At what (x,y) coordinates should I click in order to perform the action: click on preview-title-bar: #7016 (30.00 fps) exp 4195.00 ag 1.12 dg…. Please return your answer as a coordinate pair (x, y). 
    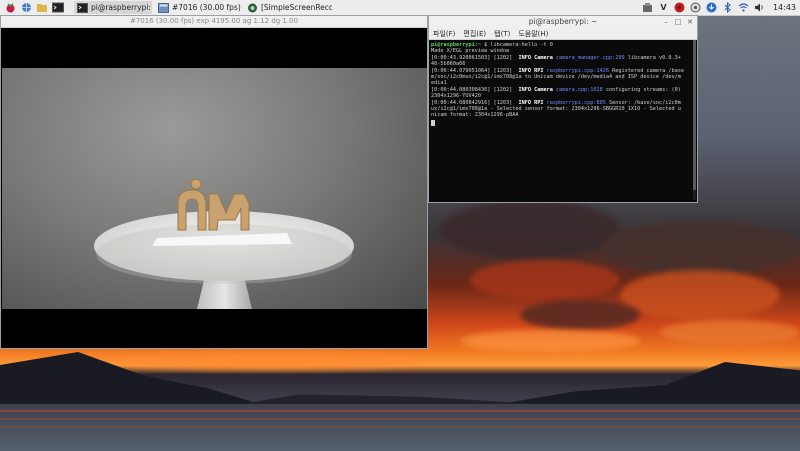
    Looking at the image, I should click on (214, 22).